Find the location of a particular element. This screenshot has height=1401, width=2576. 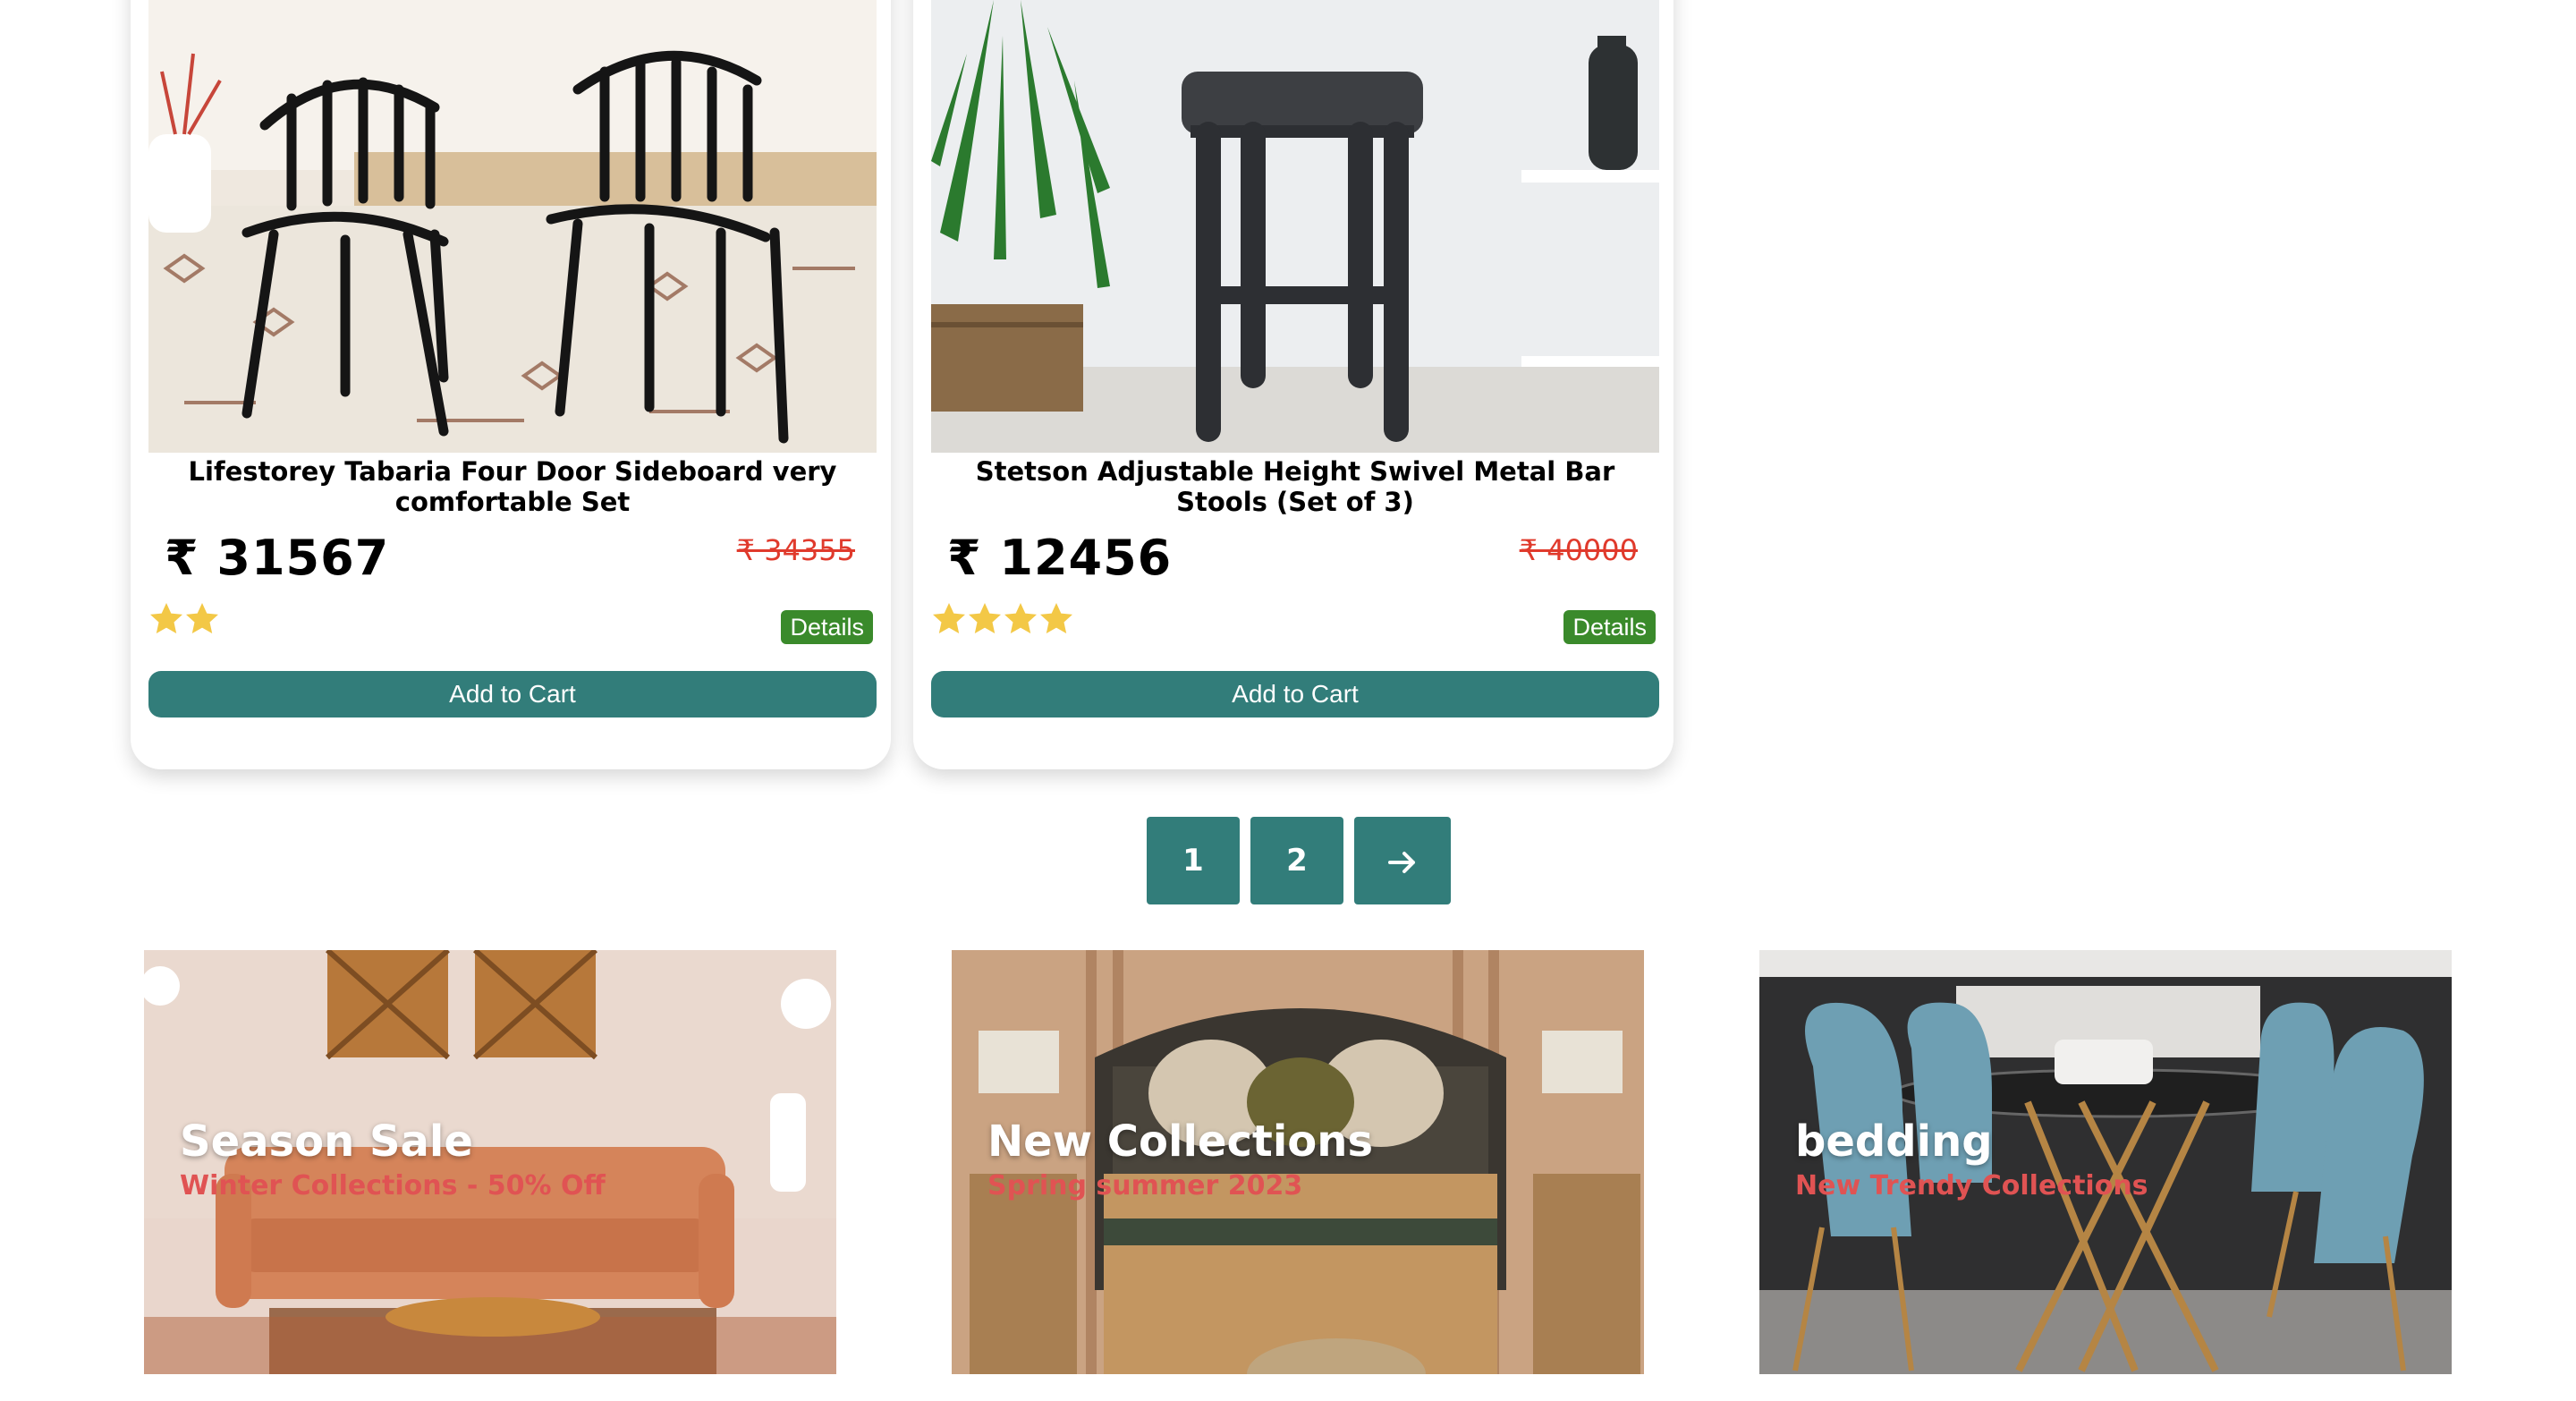

next-page-button is located at coordinates (1402, 860).